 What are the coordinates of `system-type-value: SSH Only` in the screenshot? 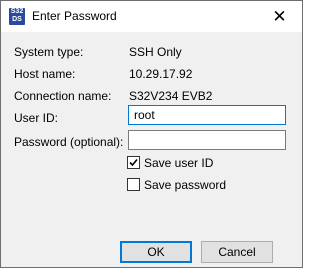 It's located at (155, 52).